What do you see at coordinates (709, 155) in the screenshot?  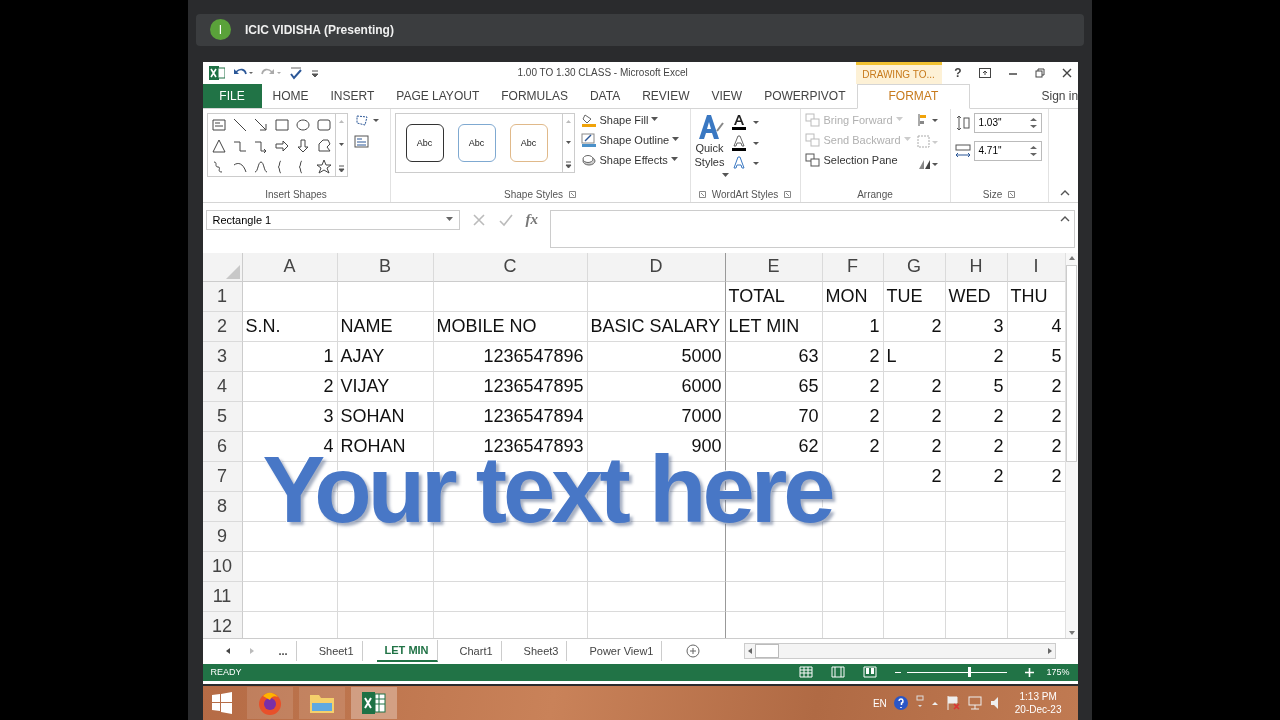 I see `quick-styles-button: Quick Styles` at bounding box center [709, 155].